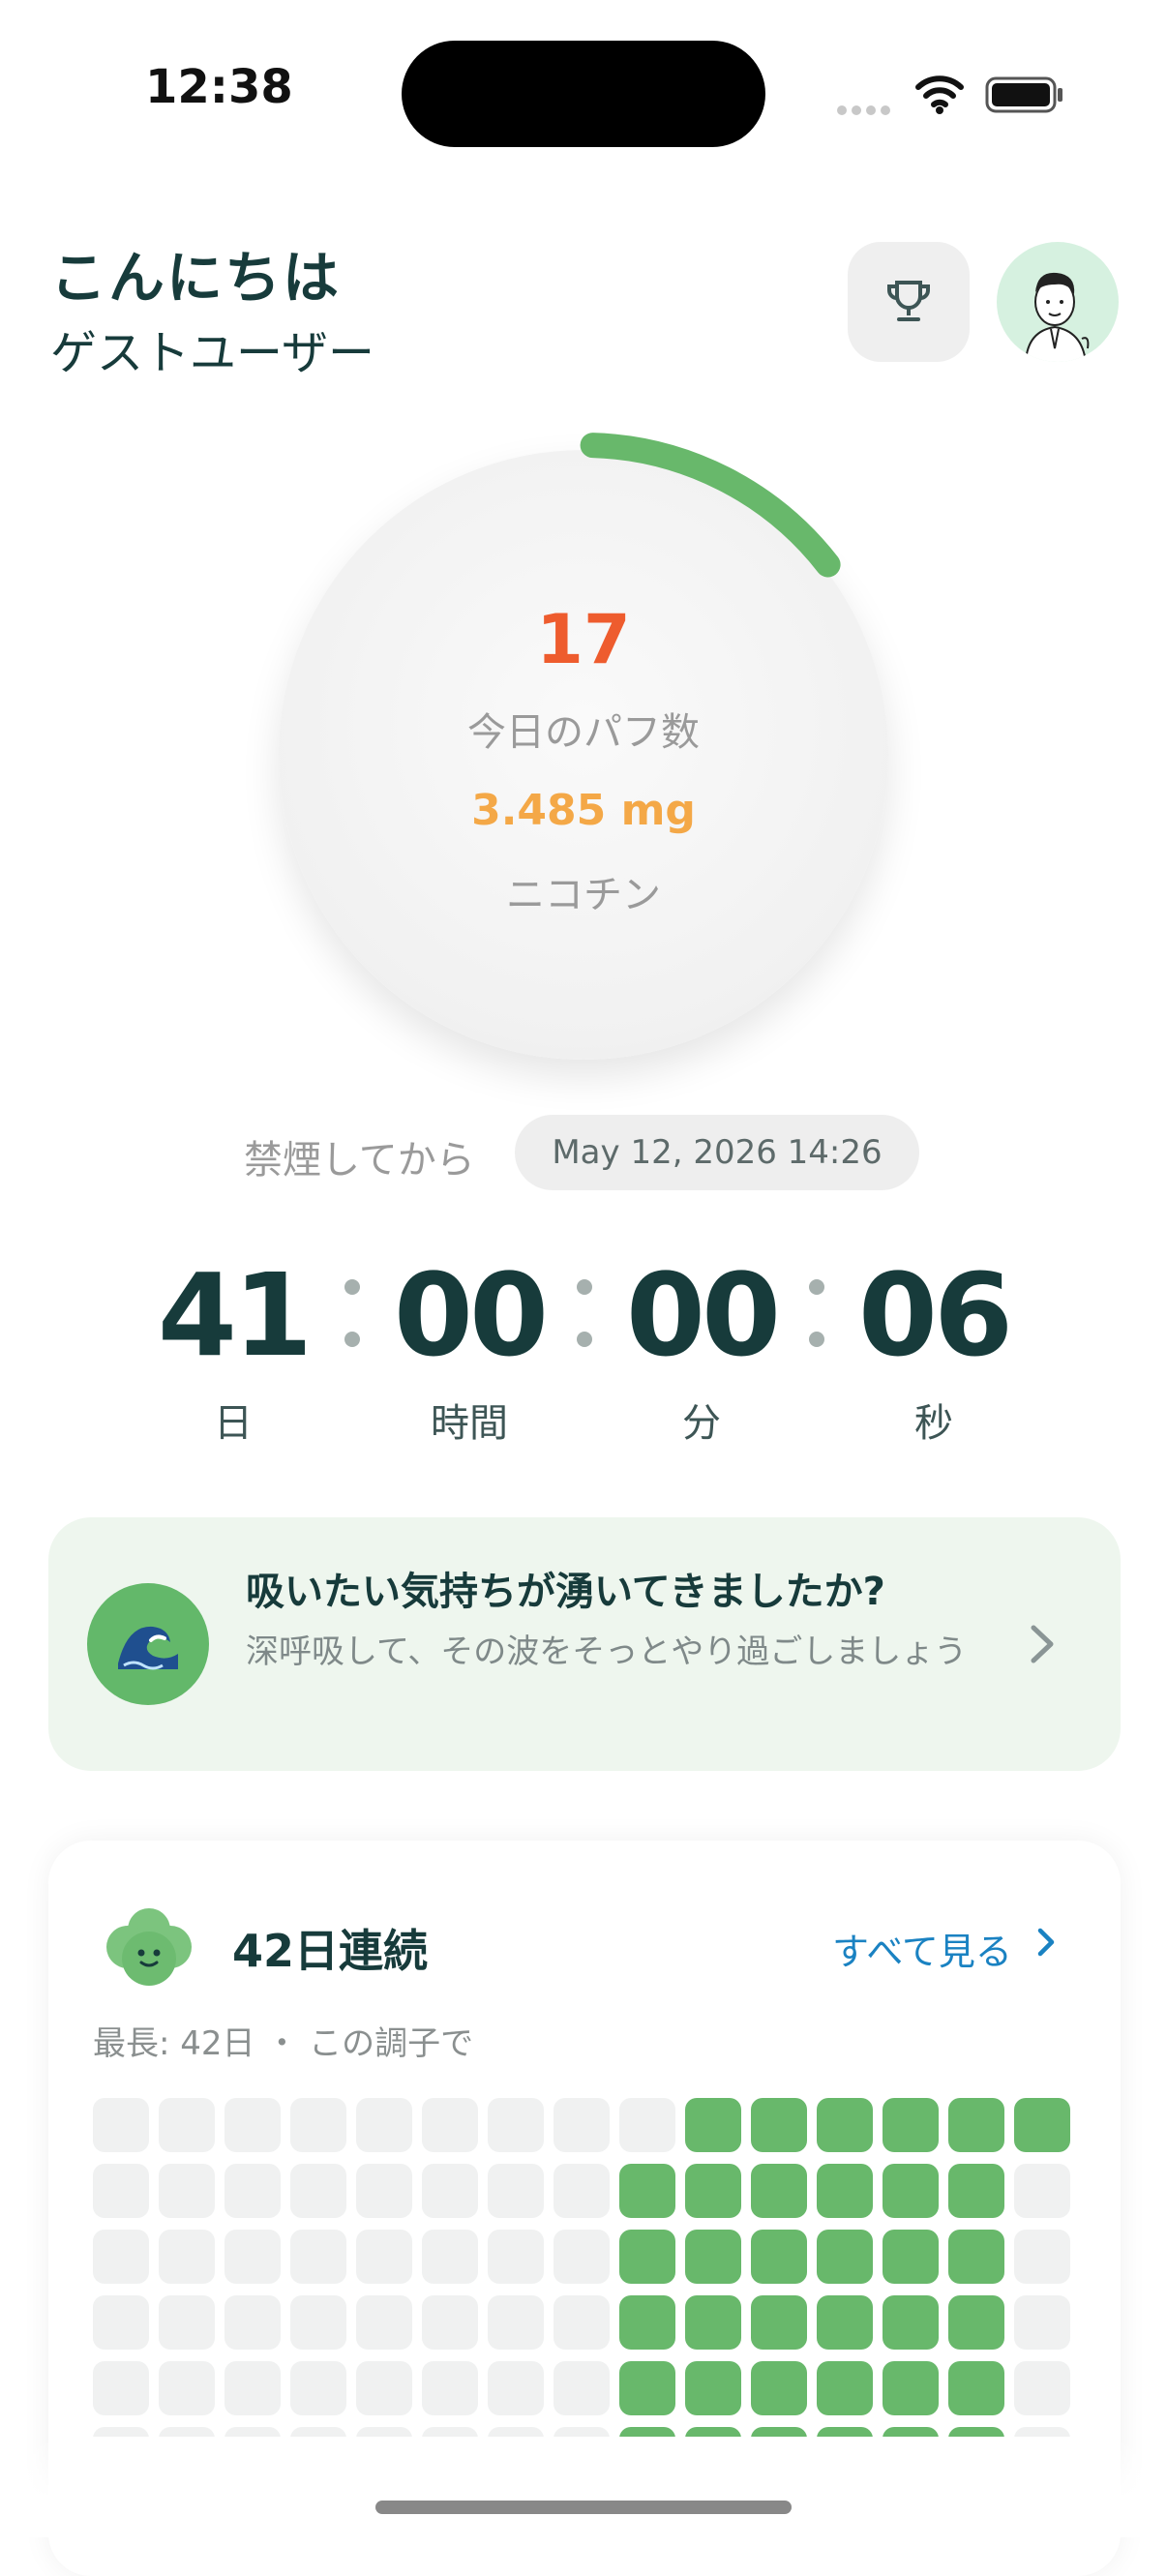 The image size is (1167, 2576). I want to click on quit-since-label: 禁煙してから, so click(359, 1160).